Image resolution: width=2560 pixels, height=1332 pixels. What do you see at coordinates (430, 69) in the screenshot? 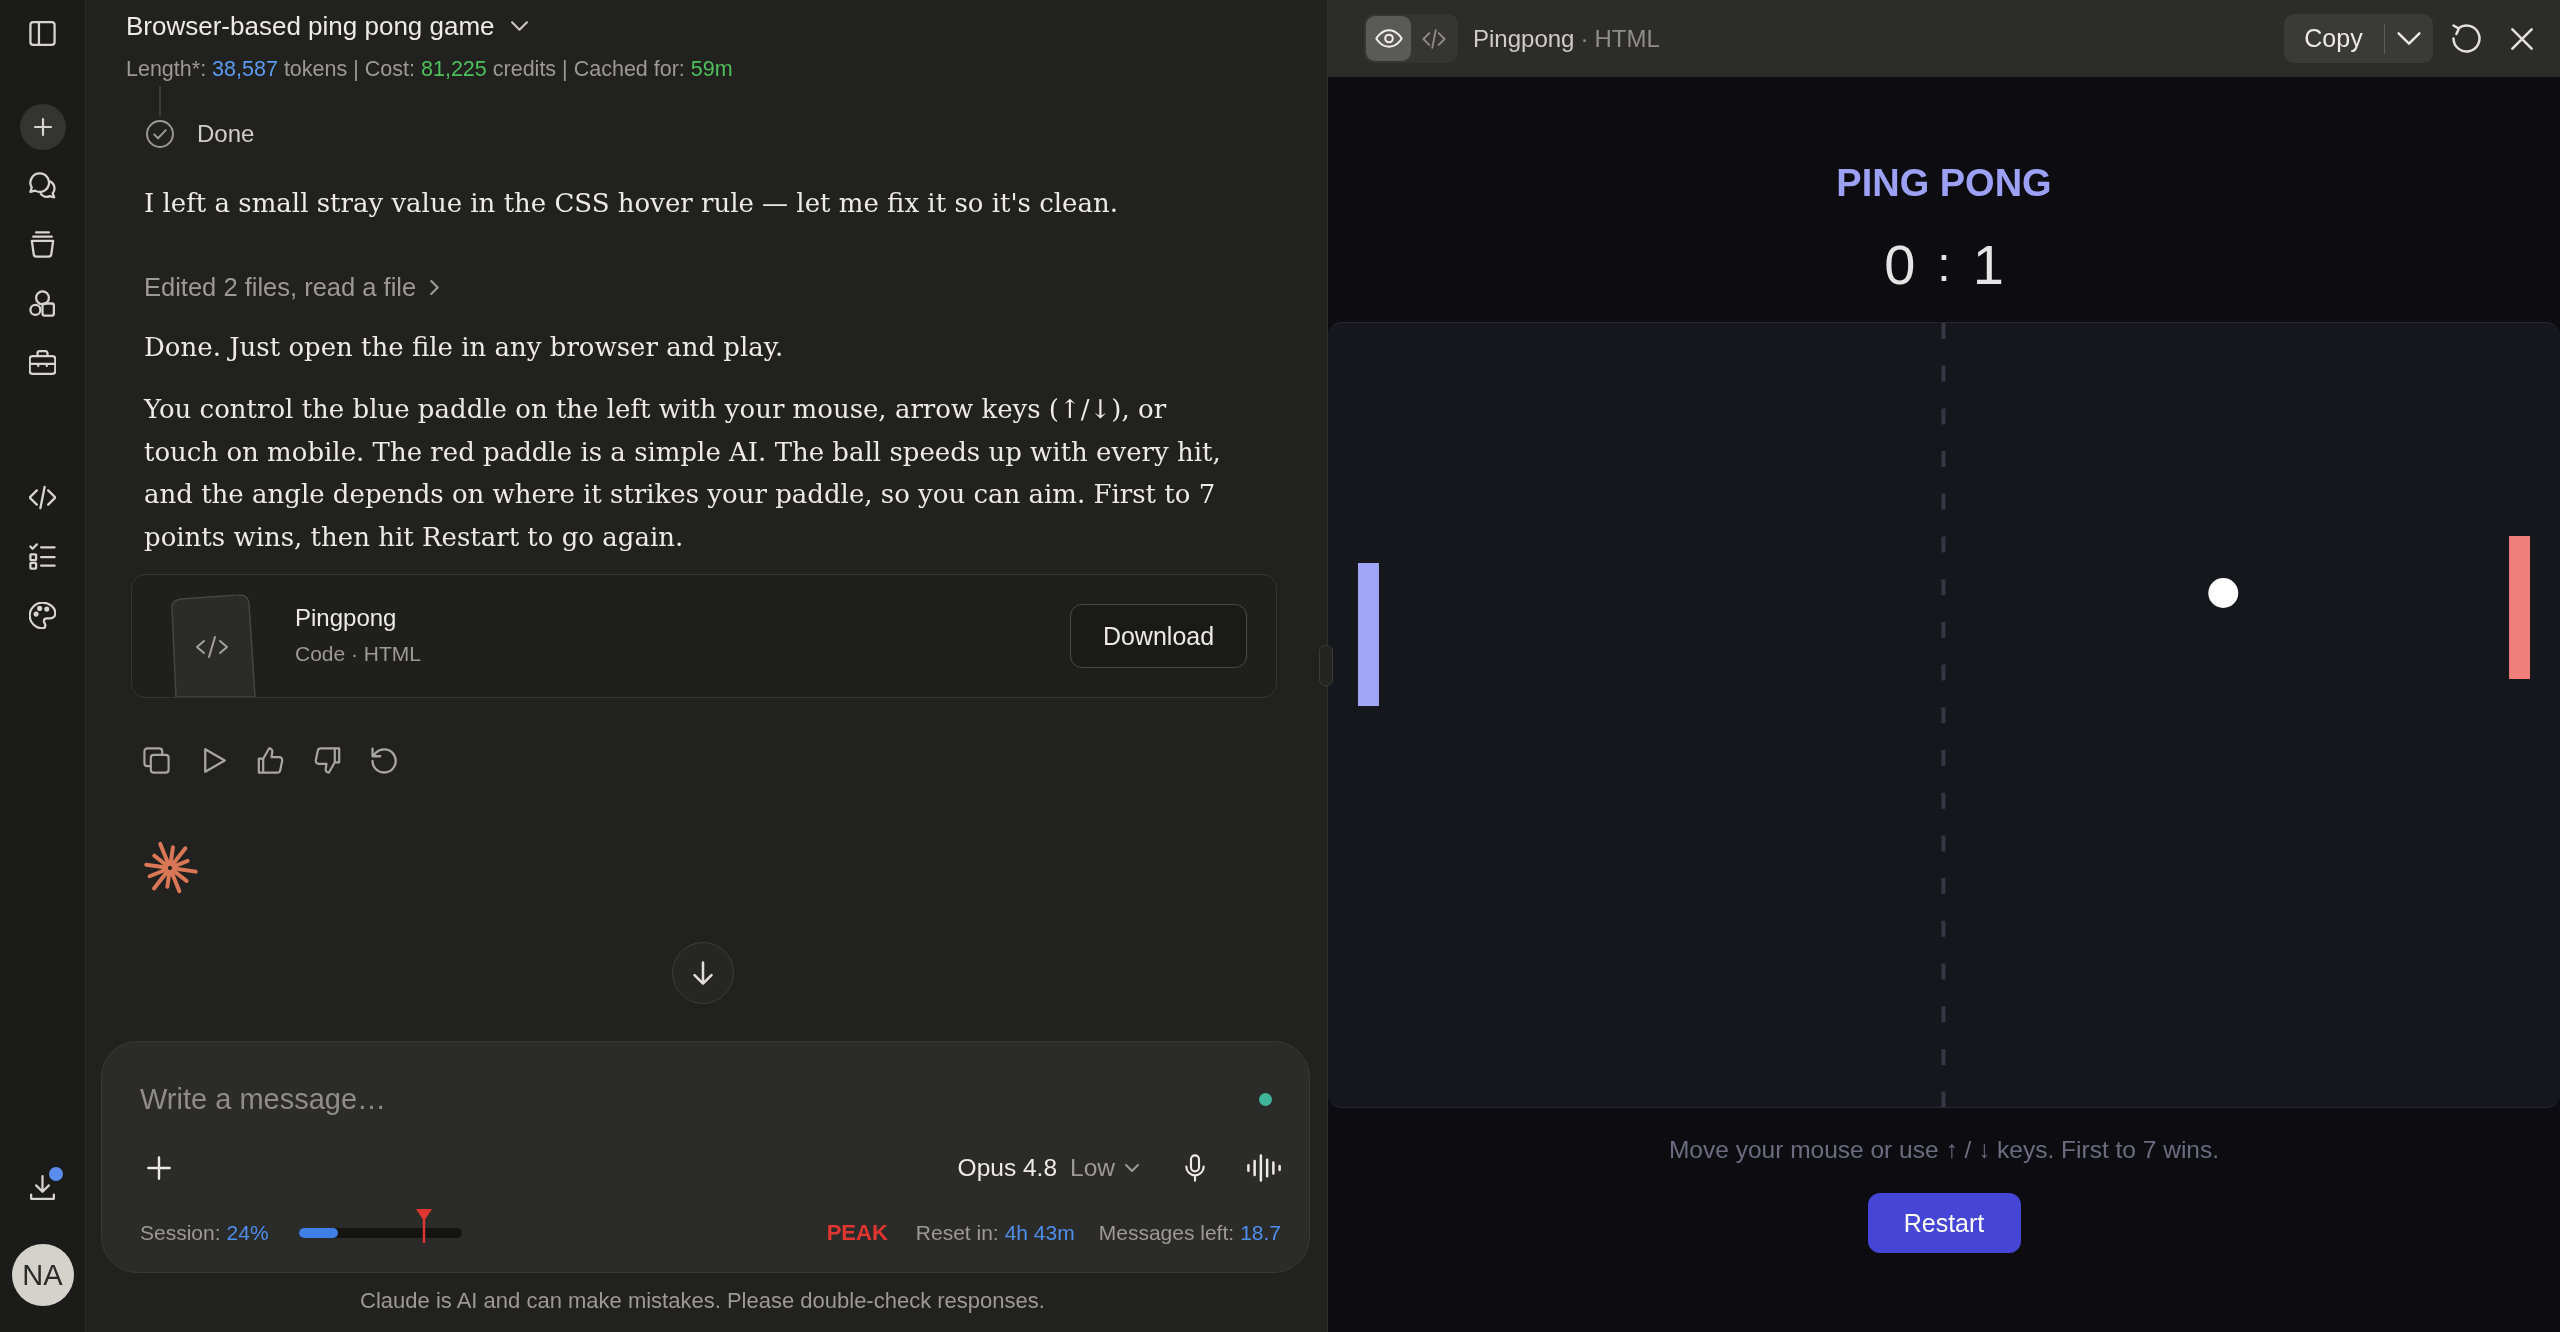
I see `conversation-stats: Length*: 38,587 tokens | Cost: 81,225 credits | Cached for: 59m` at bounding box center [430, 69].